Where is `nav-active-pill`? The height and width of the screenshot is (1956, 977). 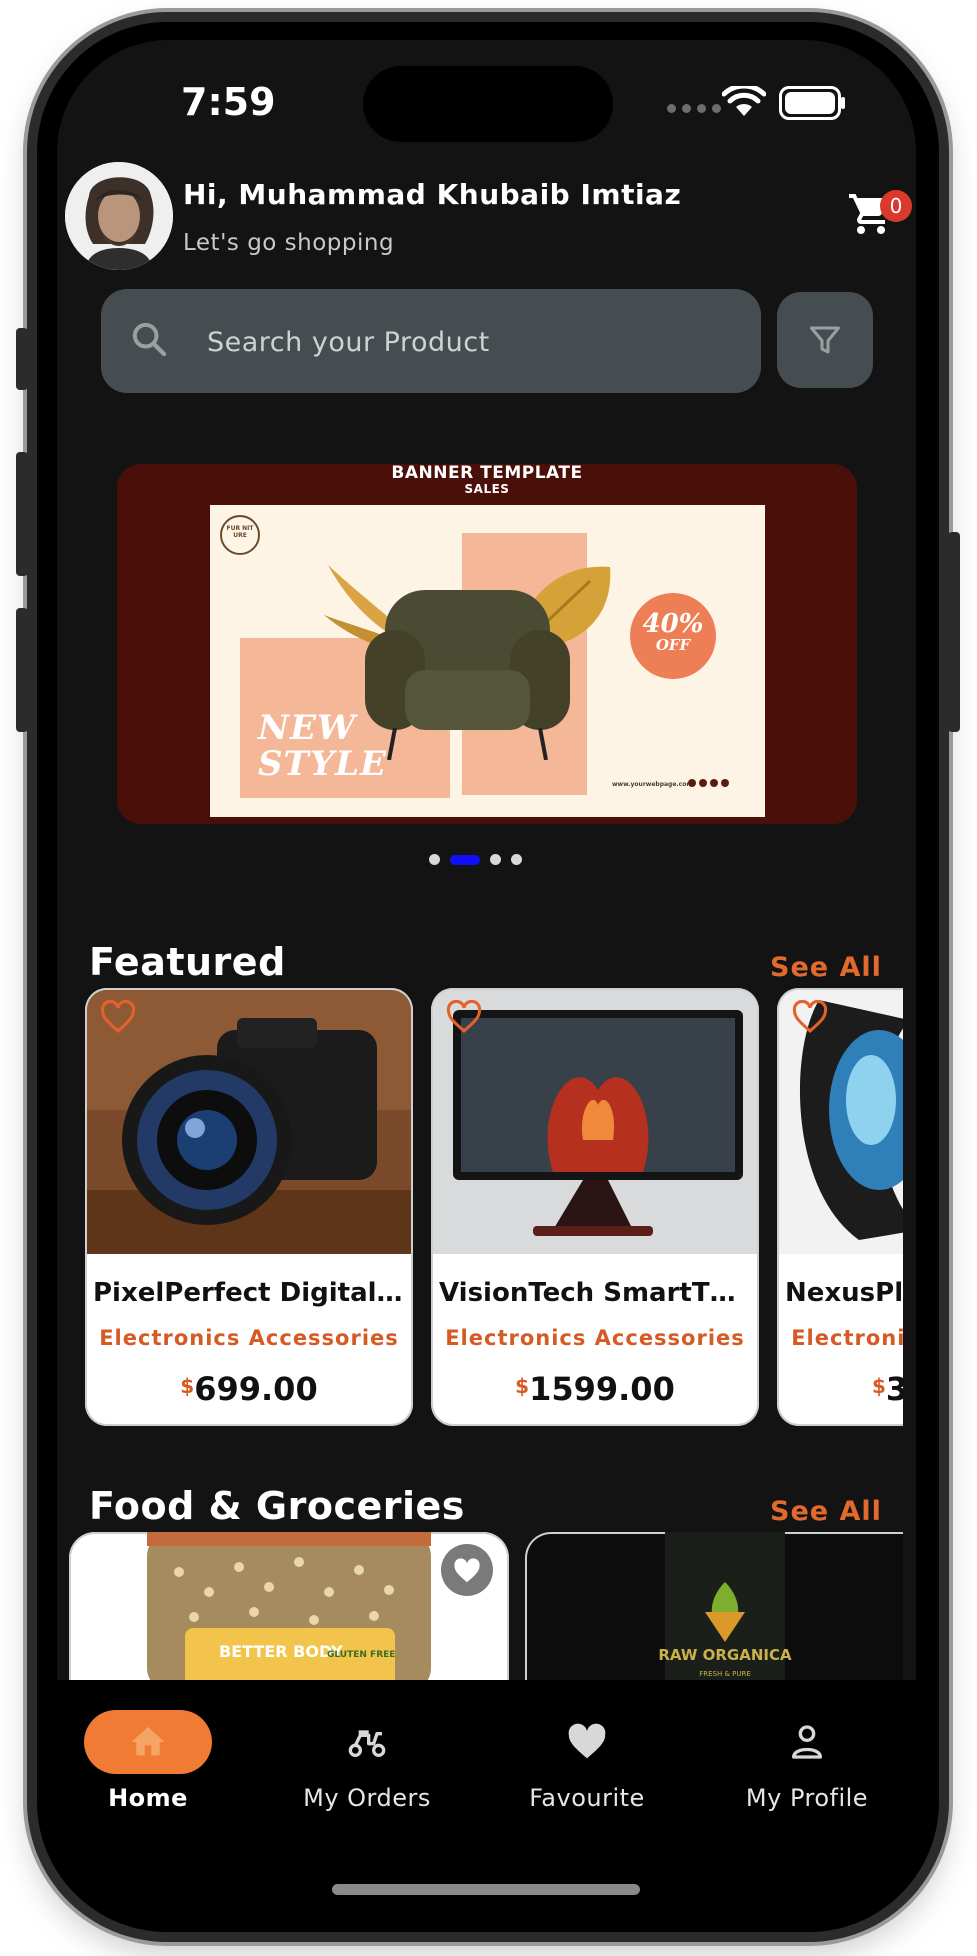
nav-active-pill is located at coordinates (148, 1742).